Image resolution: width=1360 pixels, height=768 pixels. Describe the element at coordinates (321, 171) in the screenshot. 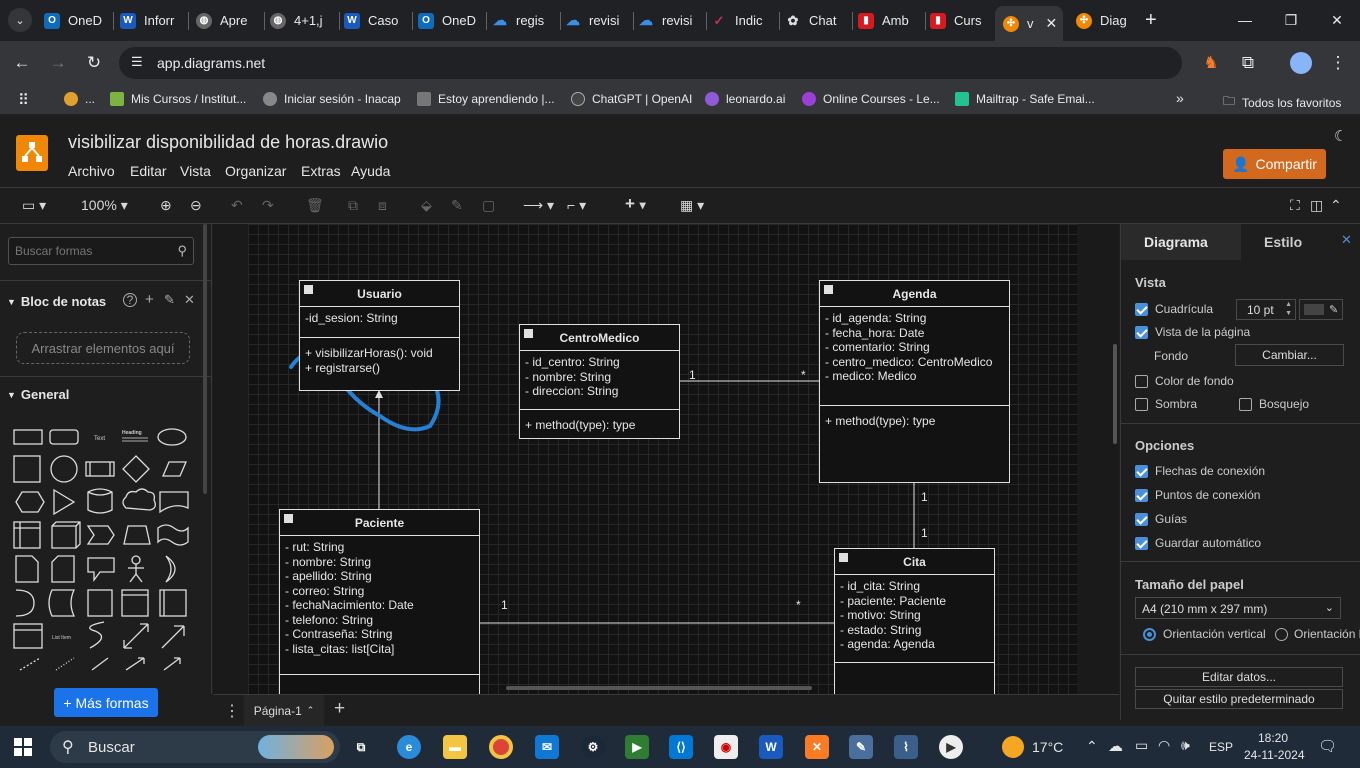

I see `menu-extras: Extras` at that location.